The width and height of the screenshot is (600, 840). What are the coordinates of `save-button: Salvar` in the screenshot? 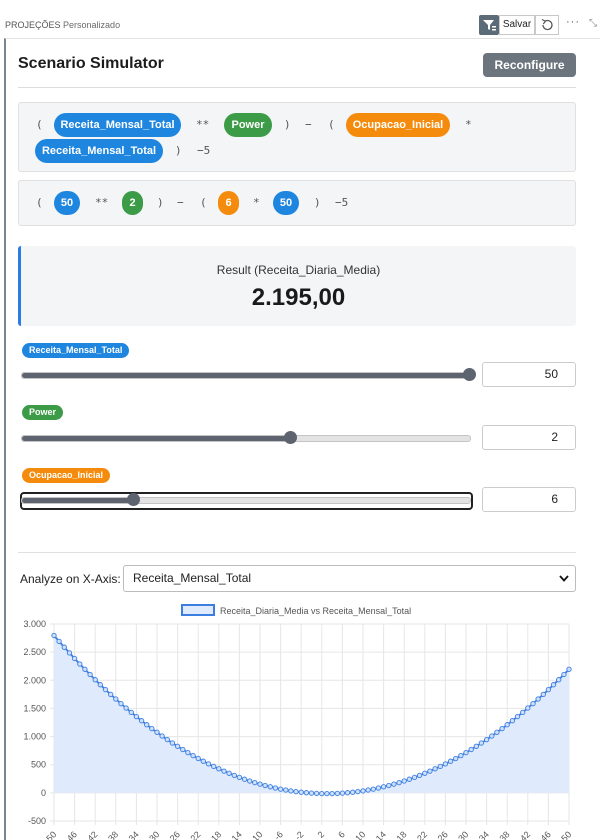 It's located at (517, 25).